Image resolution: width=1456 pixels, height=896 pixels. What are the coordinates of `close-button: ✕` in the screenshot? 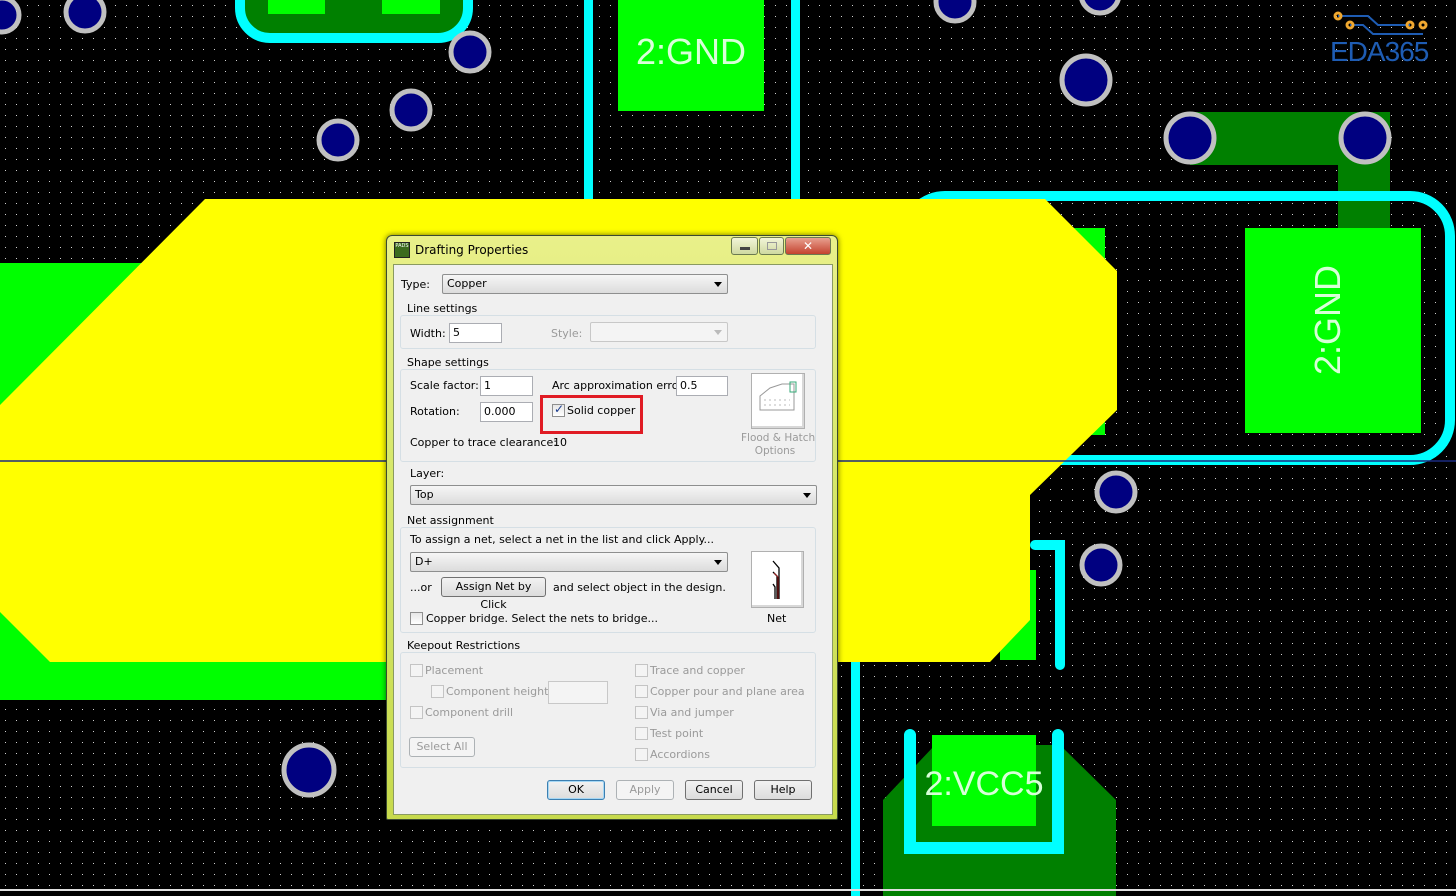 It's located at (808, 246).